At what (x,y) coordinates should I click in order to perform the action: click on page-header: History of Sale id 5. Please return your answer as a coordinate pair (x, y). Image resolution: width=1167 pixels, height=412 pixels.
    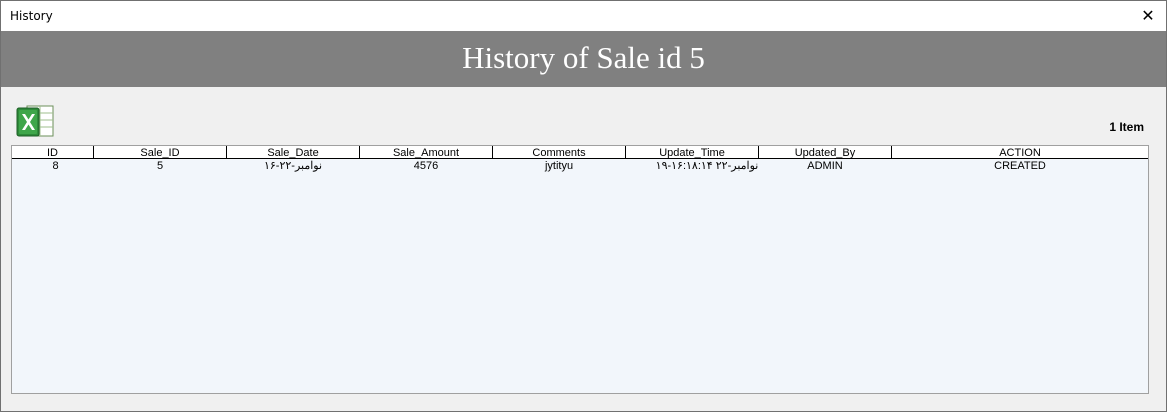
    Looking at the image, I should click on (583, 59).